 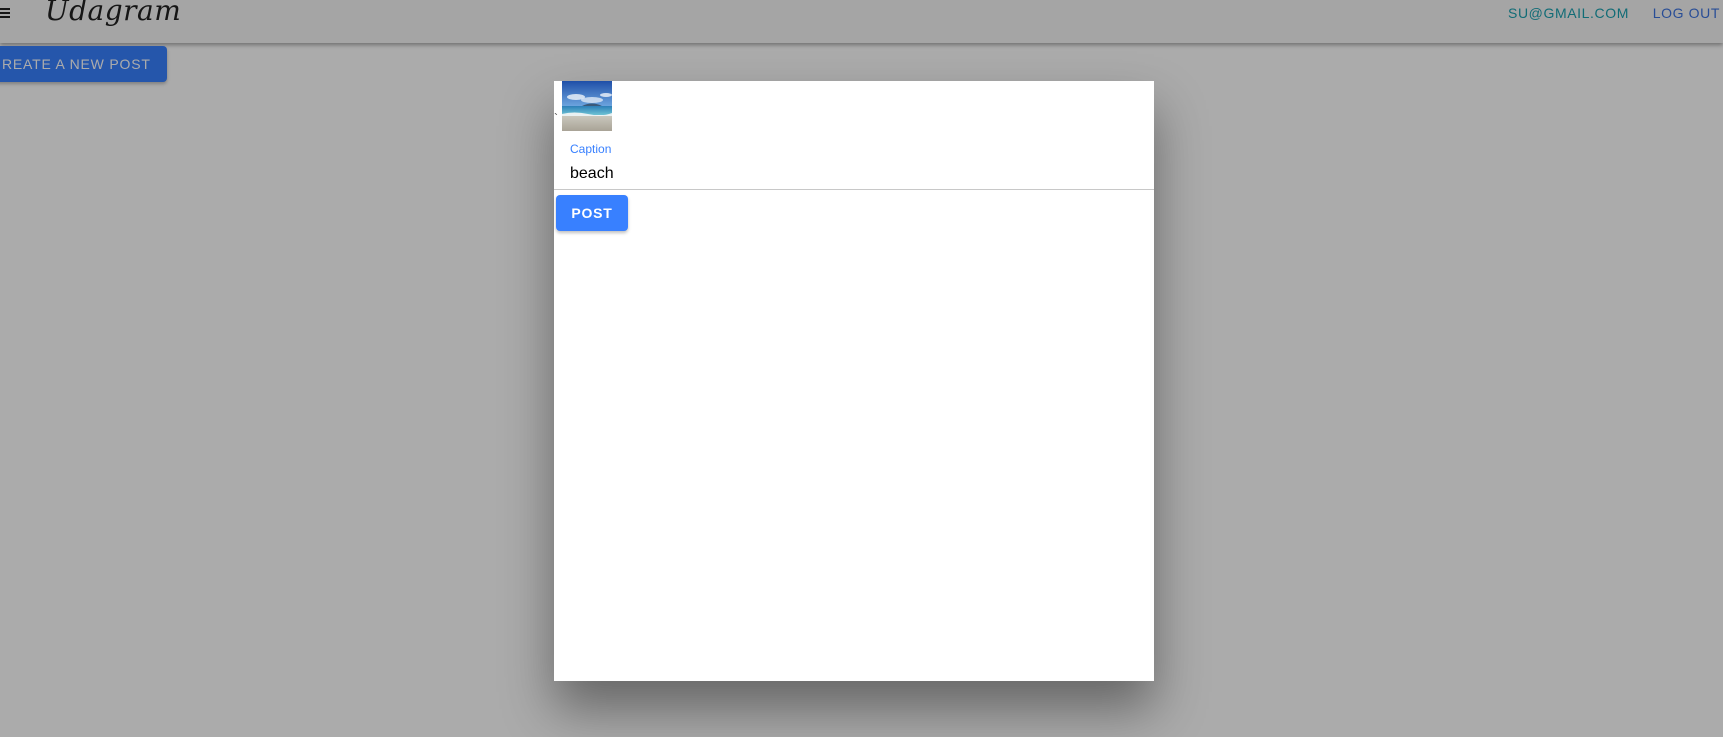 I want to click on back-icon: `, so click(x=556, y=118).